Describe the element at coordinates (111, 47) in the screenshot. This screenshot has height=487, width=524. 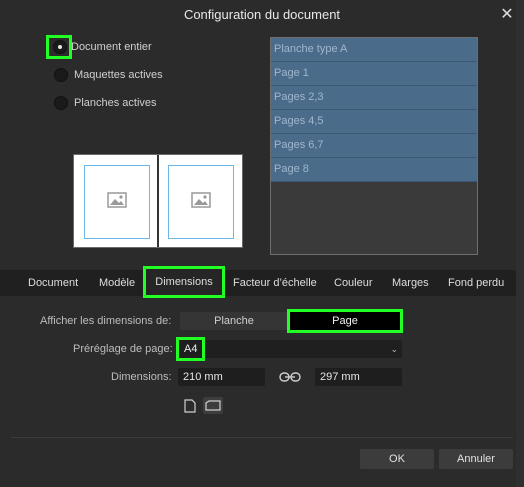
I see `radio-label-document-entier: Document entier` at that location.